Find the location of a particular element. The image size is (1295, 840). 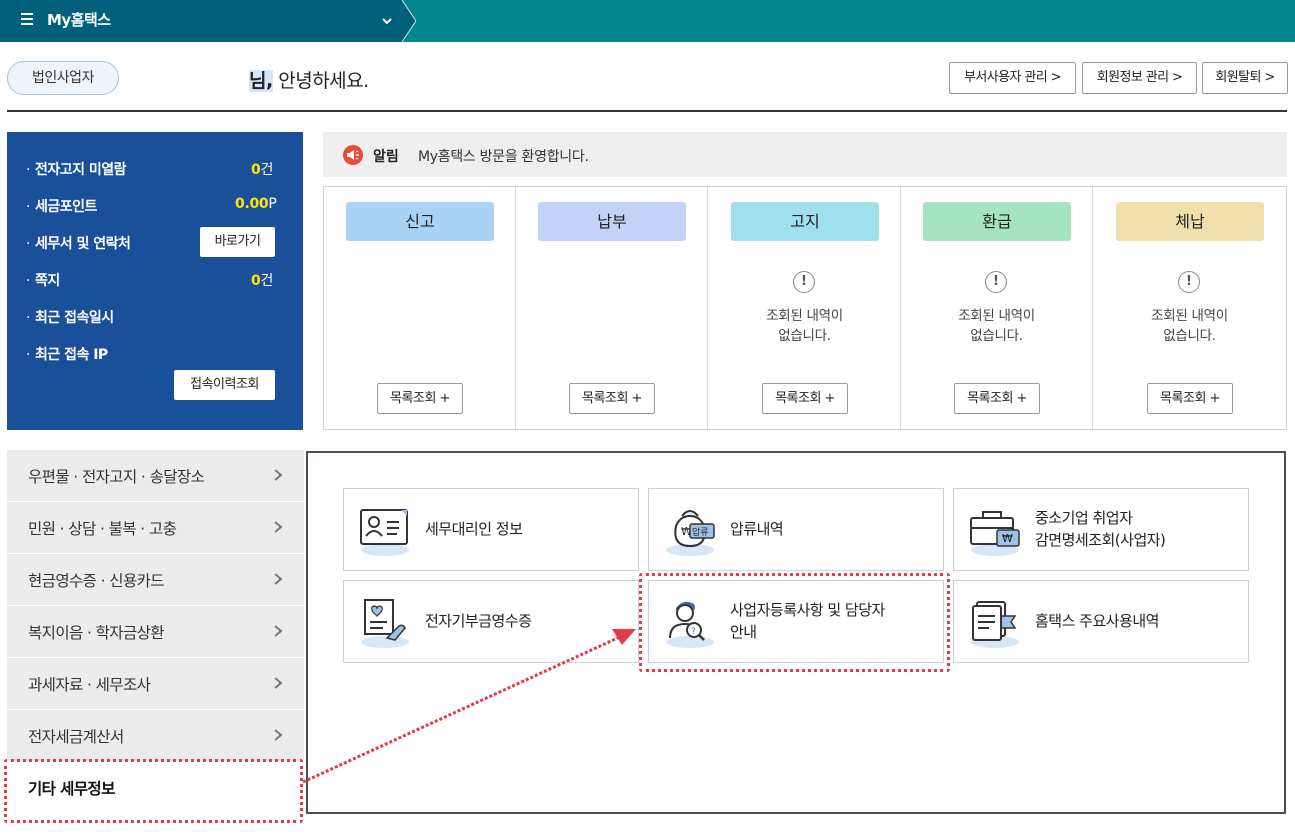

status-header-notice: 고지 is located at coordinates (805, 221).